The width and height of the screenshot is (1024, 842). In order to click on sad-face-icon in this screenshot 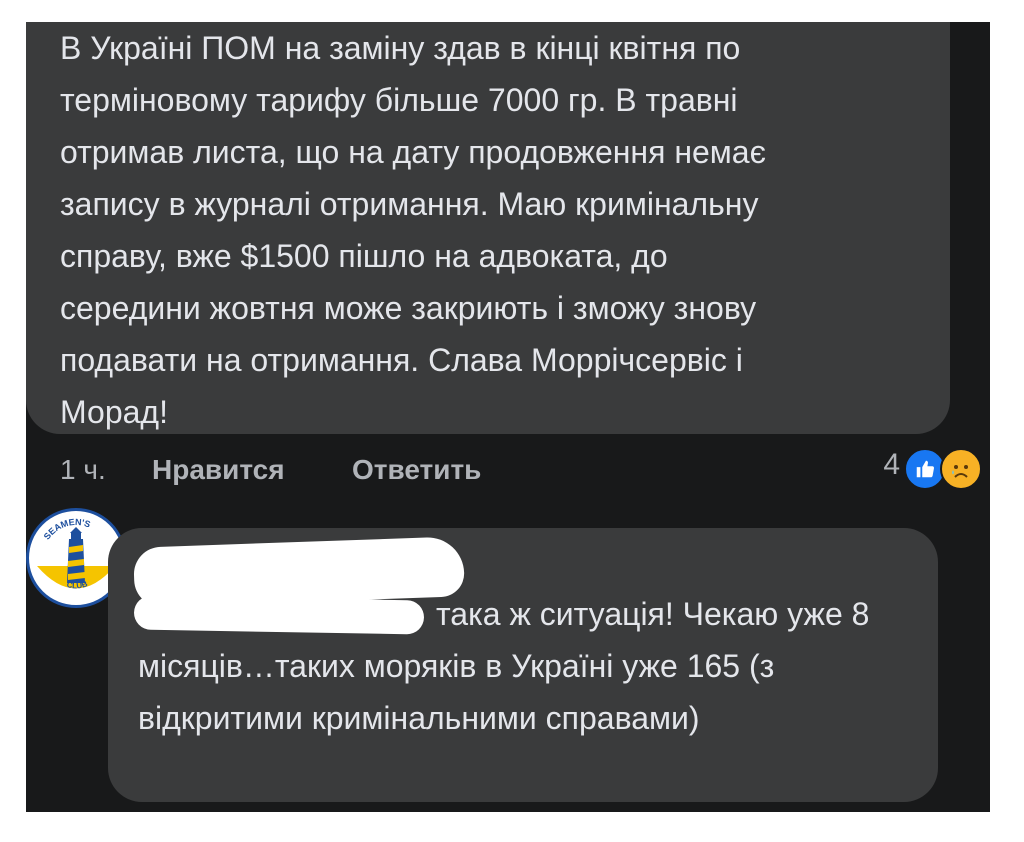, I will do `click(961, 469)`.